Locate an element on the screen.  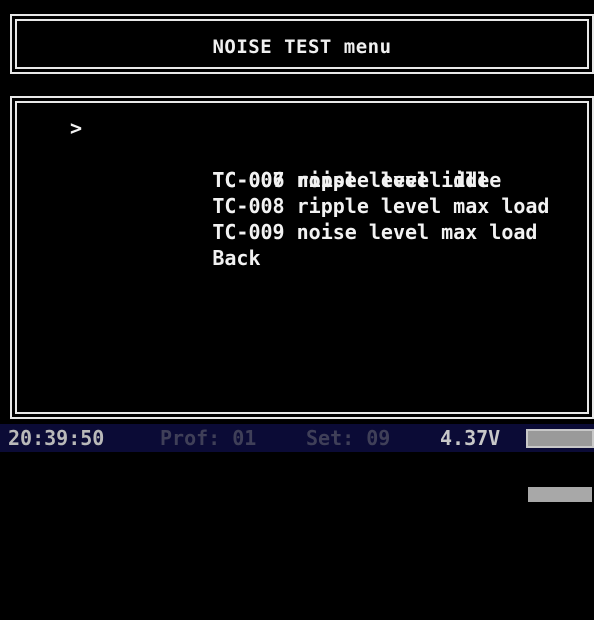
menu-title: NOISE TEST menu is located at coordinates (302, 47).